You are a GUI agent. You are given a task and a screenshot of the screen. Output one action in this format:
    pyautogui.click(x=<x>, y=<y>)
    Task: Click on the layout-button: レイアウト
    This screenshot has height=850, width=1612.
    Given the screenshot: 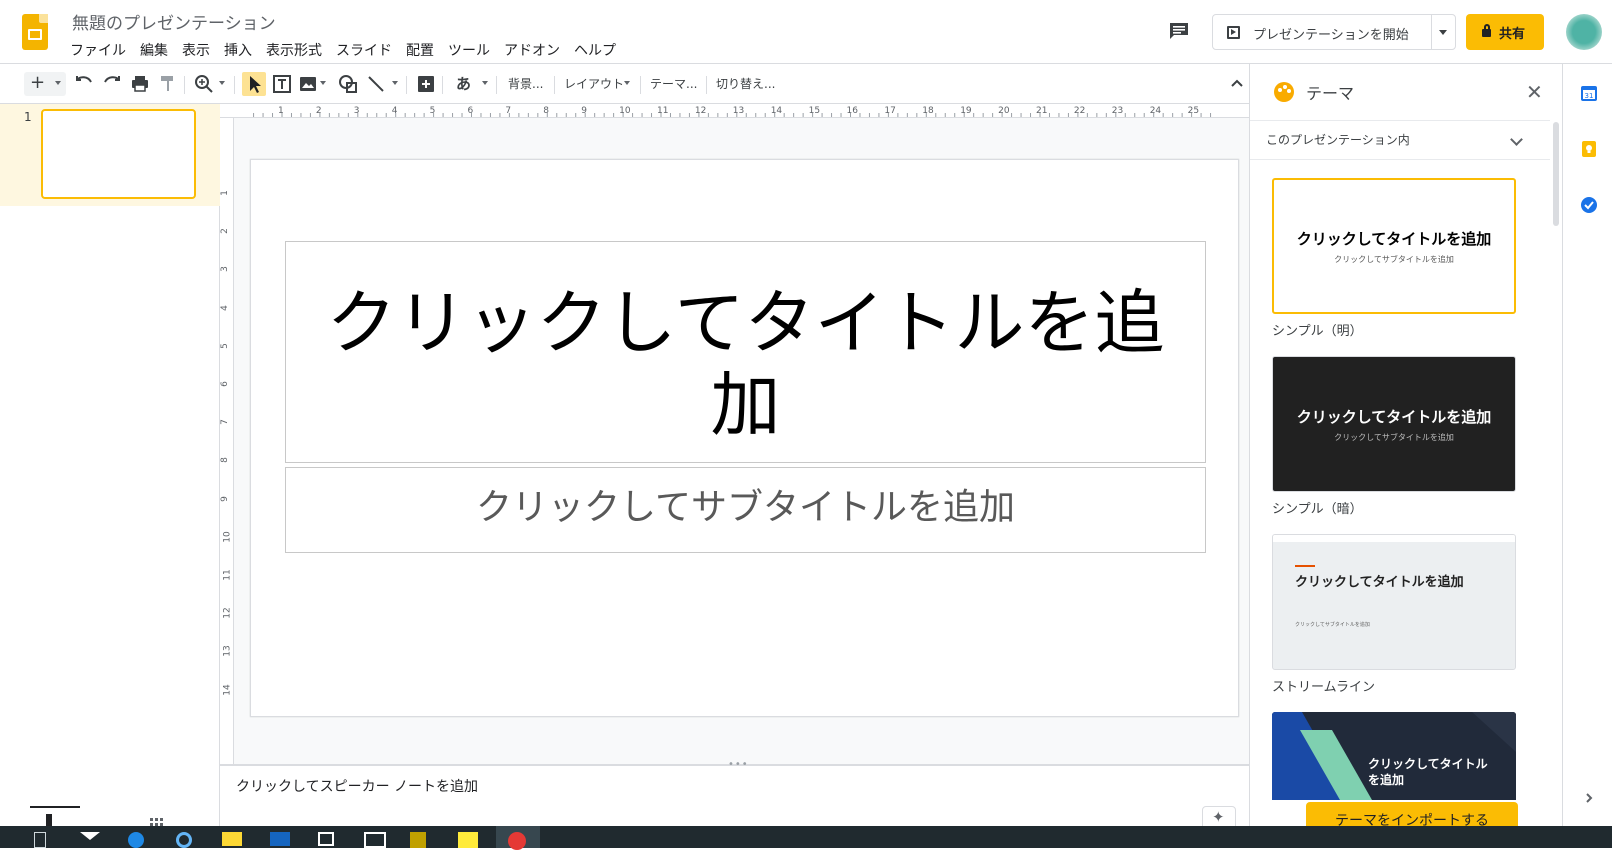 What is the action you would take?
    pyautogui.click(x=594, y=84)
    